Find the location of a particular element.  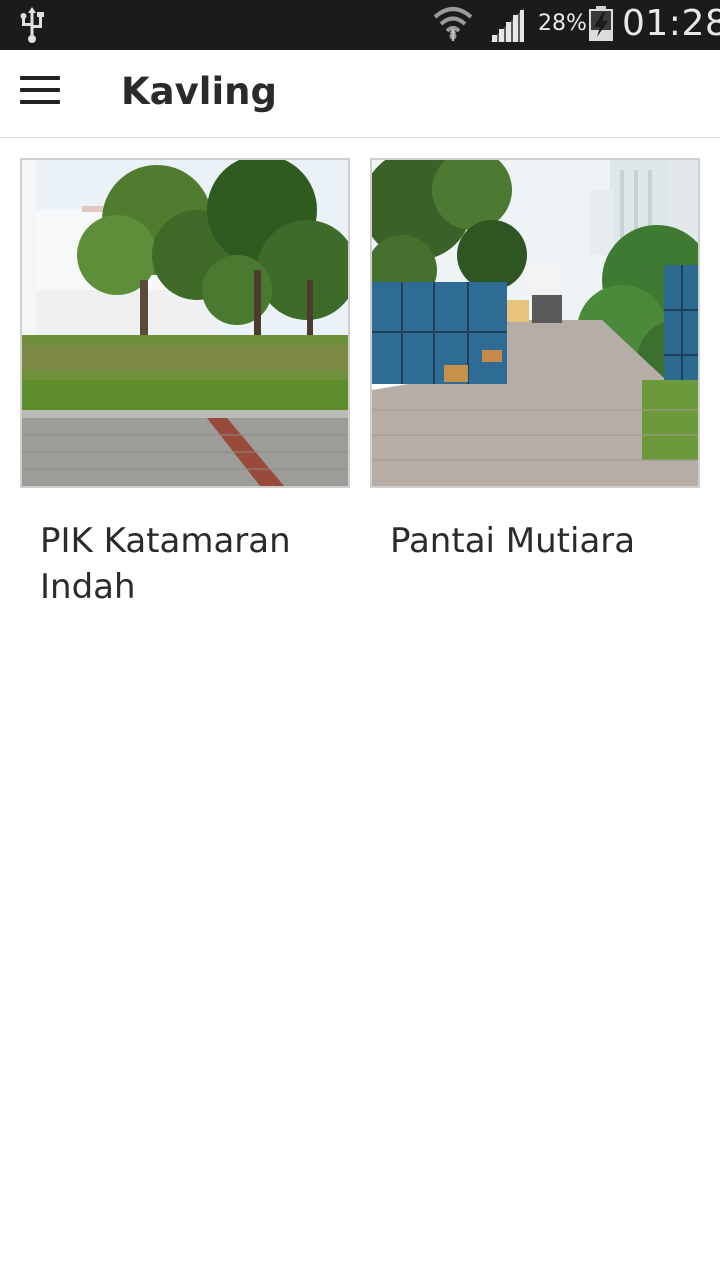

signal-icon is located at coordinates (507, 25).